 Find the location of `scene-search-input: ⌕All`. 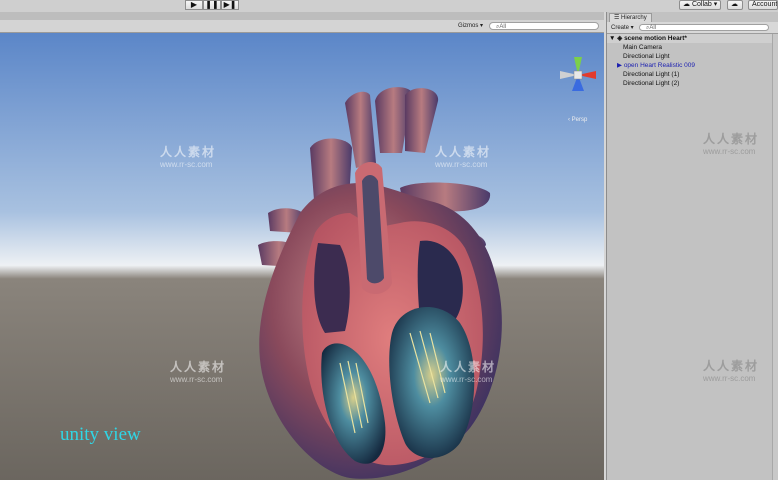

scene-search-input: ⌕All is located at coordinates (544, 26).